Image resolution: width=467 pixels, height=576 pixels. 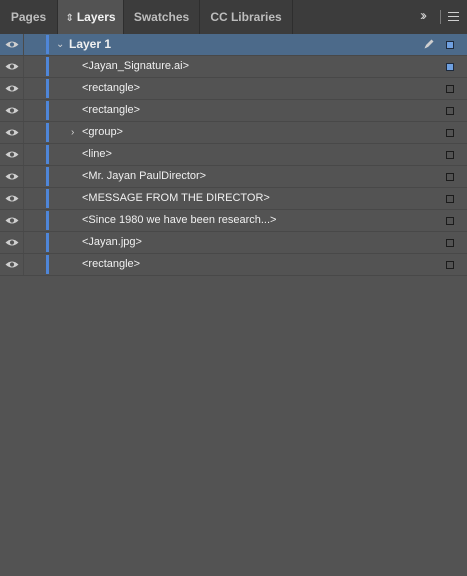 What do you see at coordinates (112, 242) in the screenshot?
I see `layer-item-label: <Jayan.jpg>` at bounding box center [112, 242].